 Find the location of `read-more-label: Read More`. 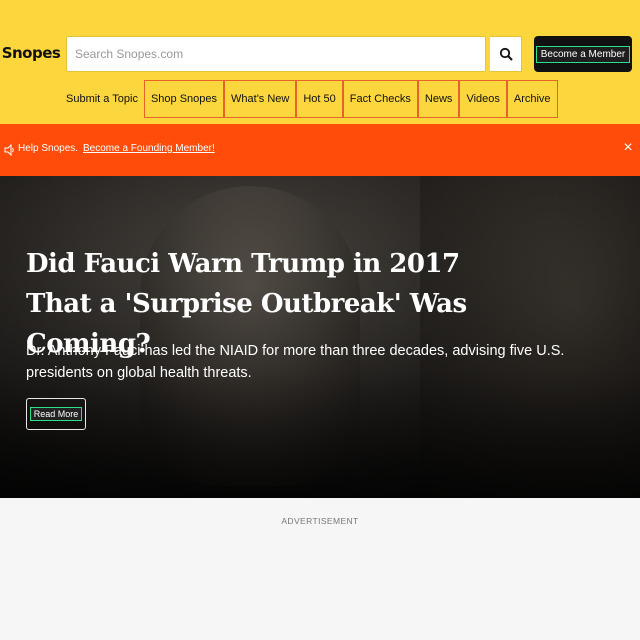

read-more-label: Read More is located at coordinates (56, 414).